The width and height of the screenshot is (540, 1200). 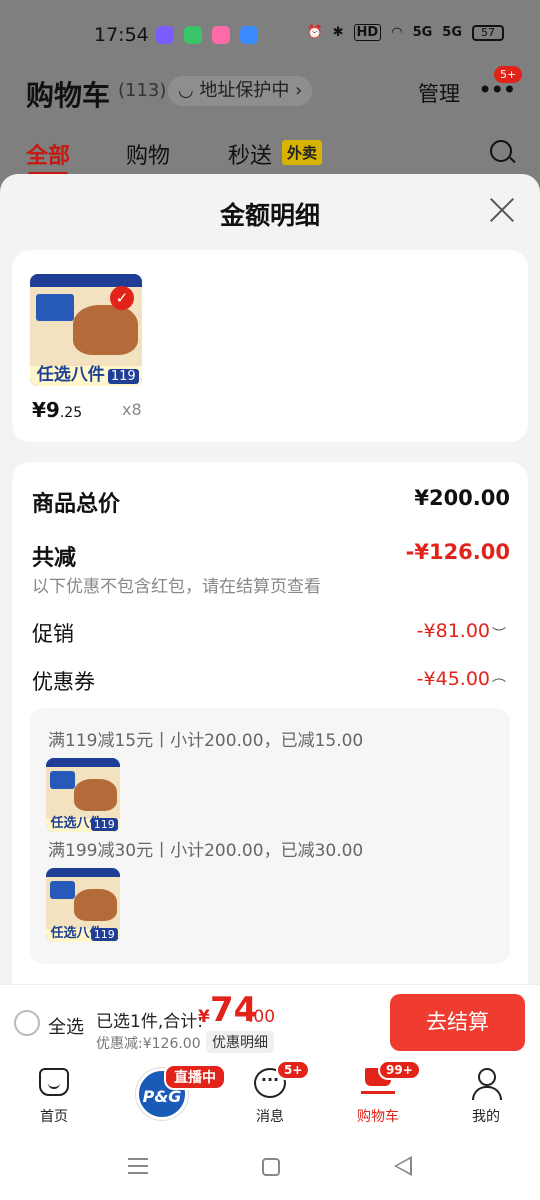 I want to click on reduce-value: -¥126.00, so click(x=457, y=552).